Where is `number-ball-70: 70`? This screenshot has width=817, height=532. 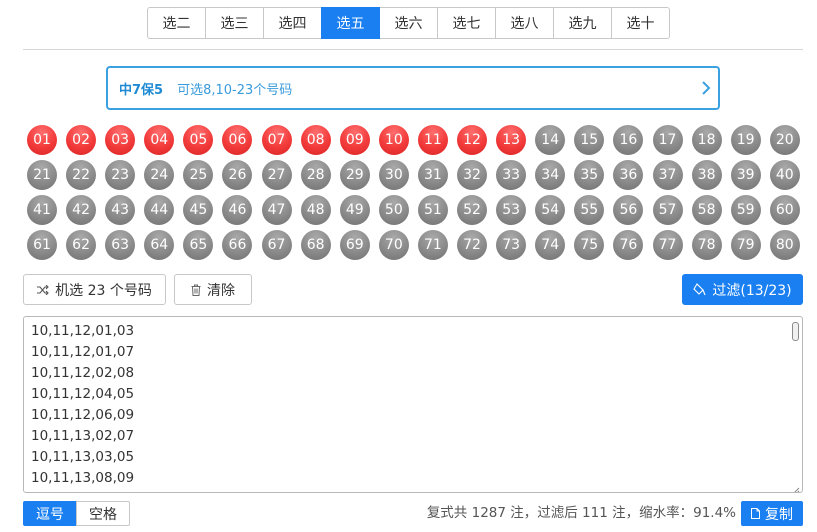 number-ball-70: 70 is located at coordinates (393, 245).